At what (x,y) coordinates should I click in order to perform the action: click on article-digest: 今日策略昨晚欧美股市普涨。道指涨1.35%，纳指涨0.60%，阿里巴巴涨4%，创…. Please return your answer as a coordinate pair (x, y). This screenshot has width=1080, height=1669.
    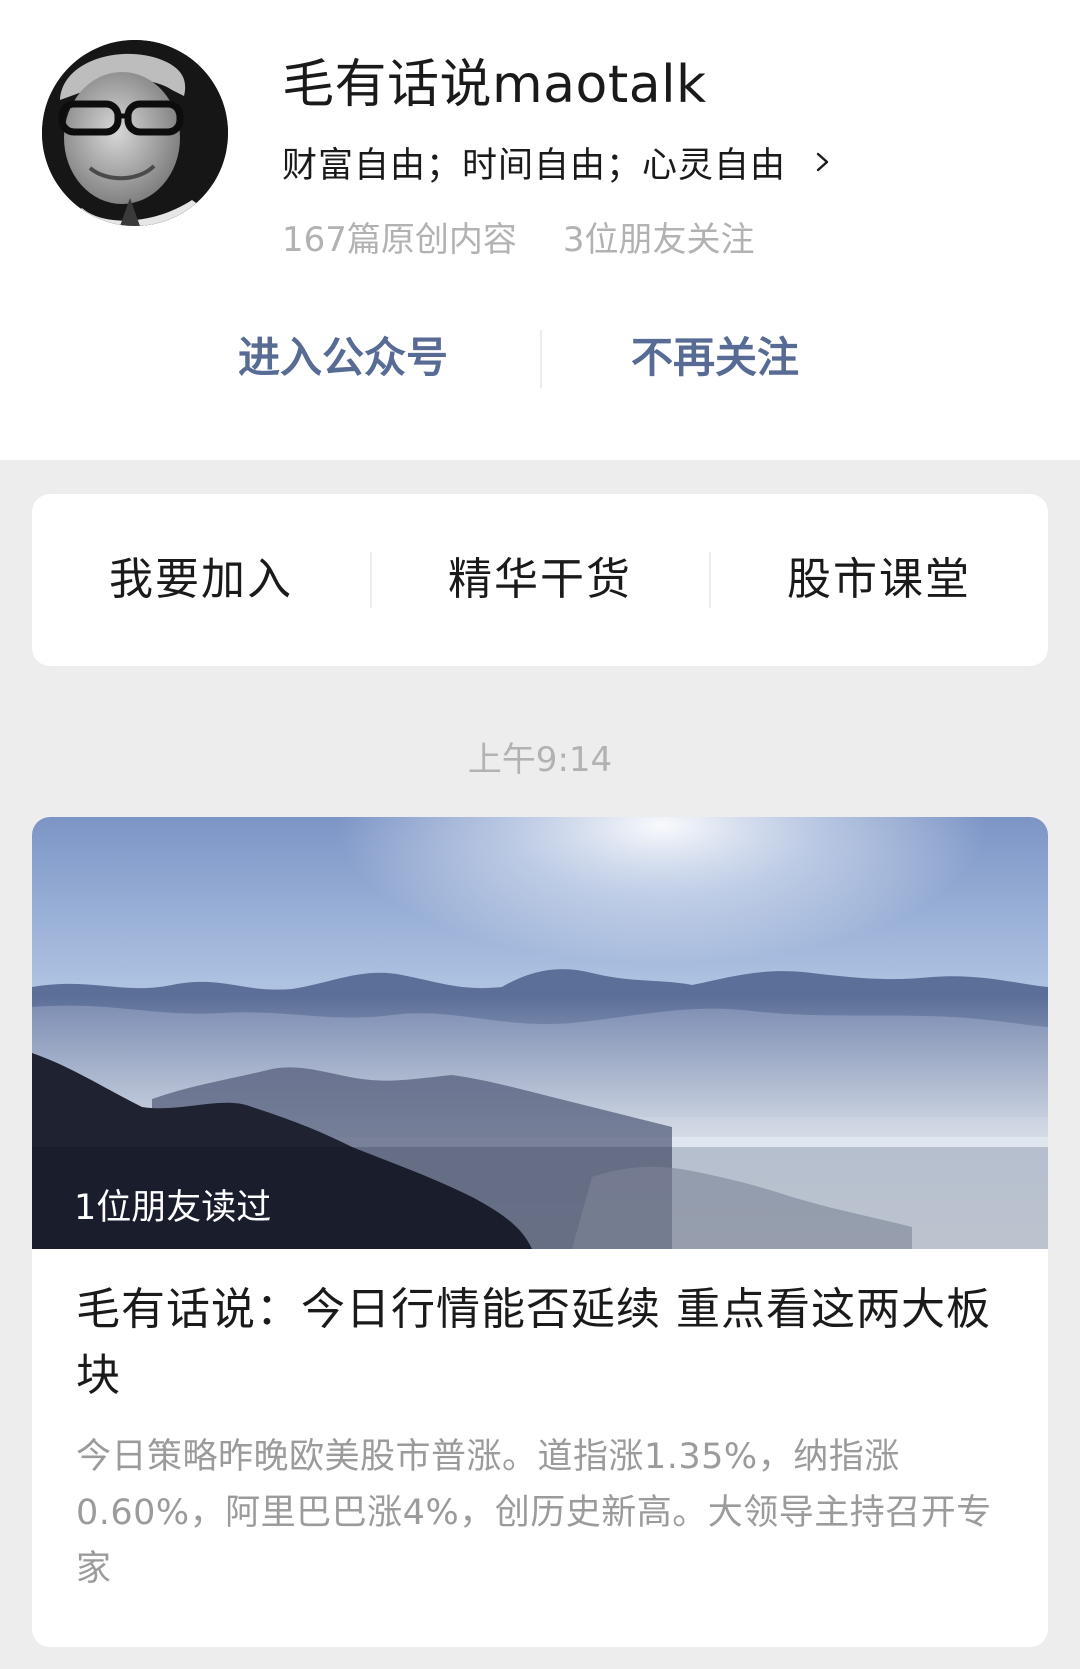
    Looking at the image, I should click on (534, 1513).